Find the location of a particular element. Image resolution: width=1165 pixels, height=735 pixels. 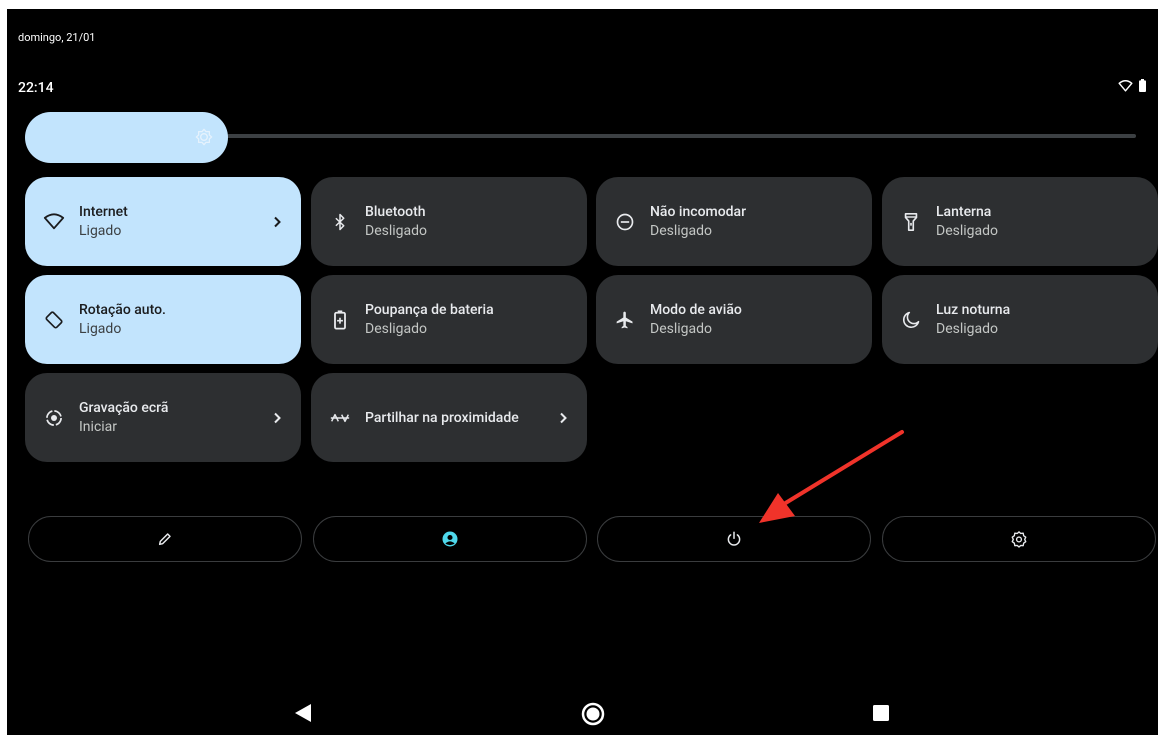

back-button is located at coordinates (303, 713).